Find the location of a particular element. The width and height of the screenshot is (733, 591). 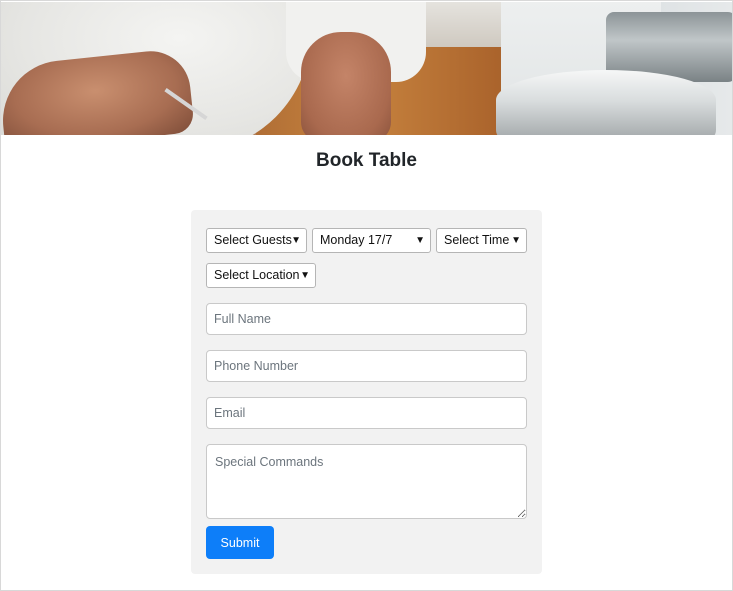

time-select: Select Time ▼ is located at coordinates (481, 240).